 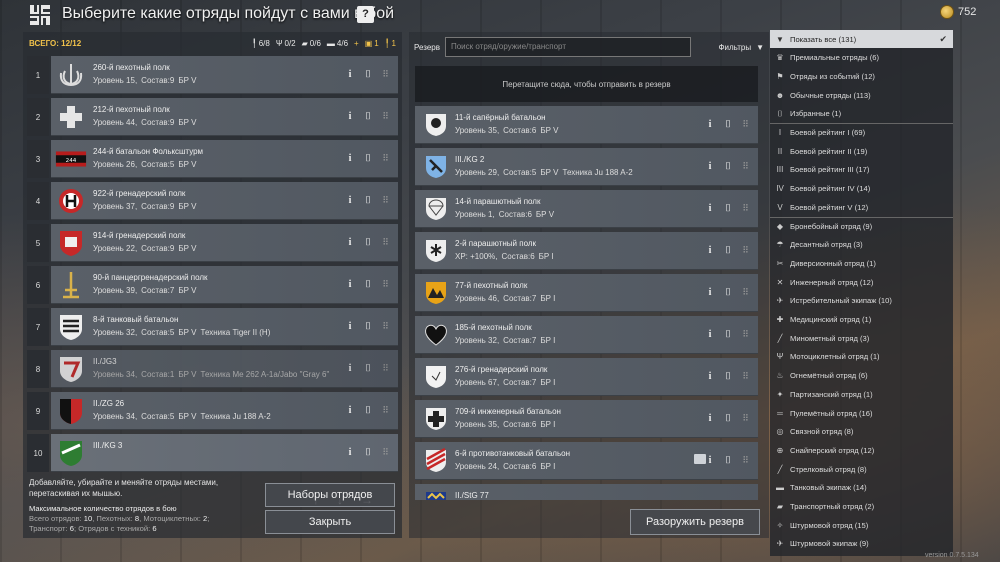 What do you see at coordinates (741, 47) in the screenshot?
I see `filters-toggle: Фильтры ▼` at bounding box center [741, 47].